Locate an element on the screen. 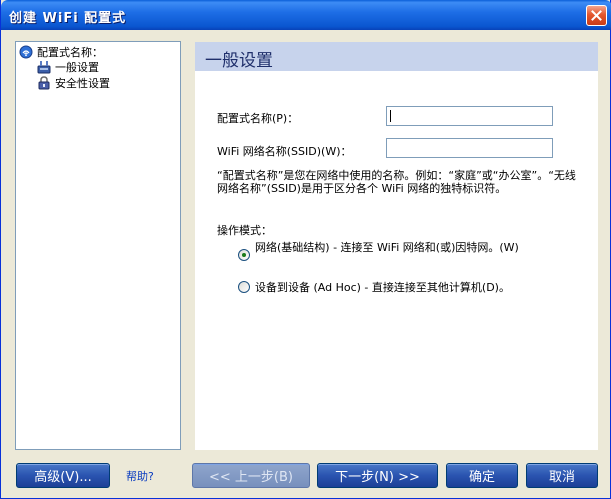  lock-icon is located at coordinates (44, 82).